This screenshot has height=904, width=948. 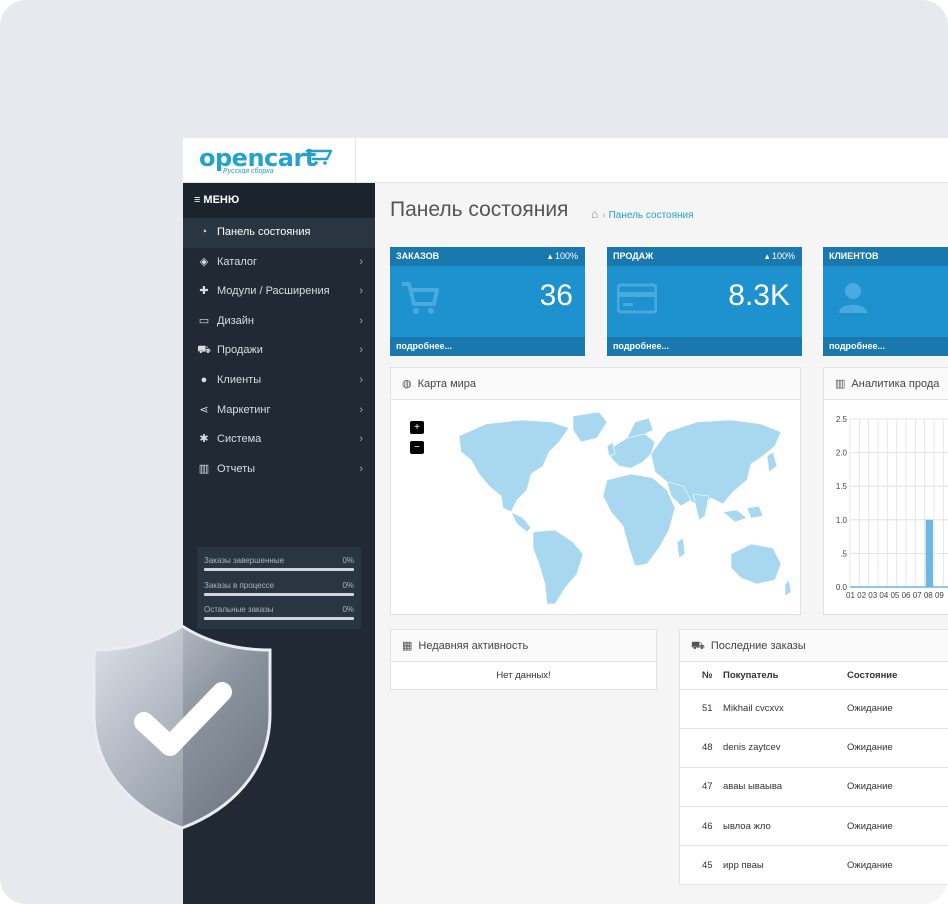 I want to click on sidebar-item-customers: ● Клиенты ›, so click(x=279, y=381).